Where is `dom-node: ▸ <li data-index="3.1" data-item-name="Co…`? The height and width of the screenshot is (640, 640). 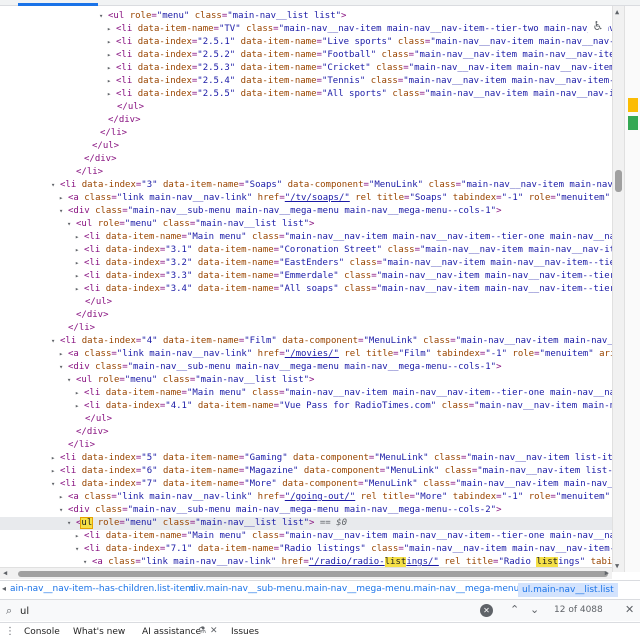
dom-node: ▸ <li data-index="3.1" data-item-name="Co… is located at coordinates (306, 250).